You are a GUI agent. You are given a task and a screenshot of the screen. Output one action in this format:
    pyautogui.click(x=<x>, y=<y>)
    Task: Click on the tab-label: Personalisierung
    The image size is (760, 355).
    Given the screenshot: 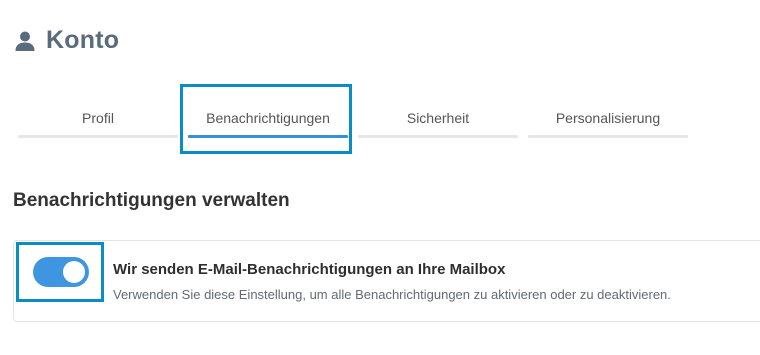 What is the action you would take?
    pyautogui.click(x=608, y=118)
    